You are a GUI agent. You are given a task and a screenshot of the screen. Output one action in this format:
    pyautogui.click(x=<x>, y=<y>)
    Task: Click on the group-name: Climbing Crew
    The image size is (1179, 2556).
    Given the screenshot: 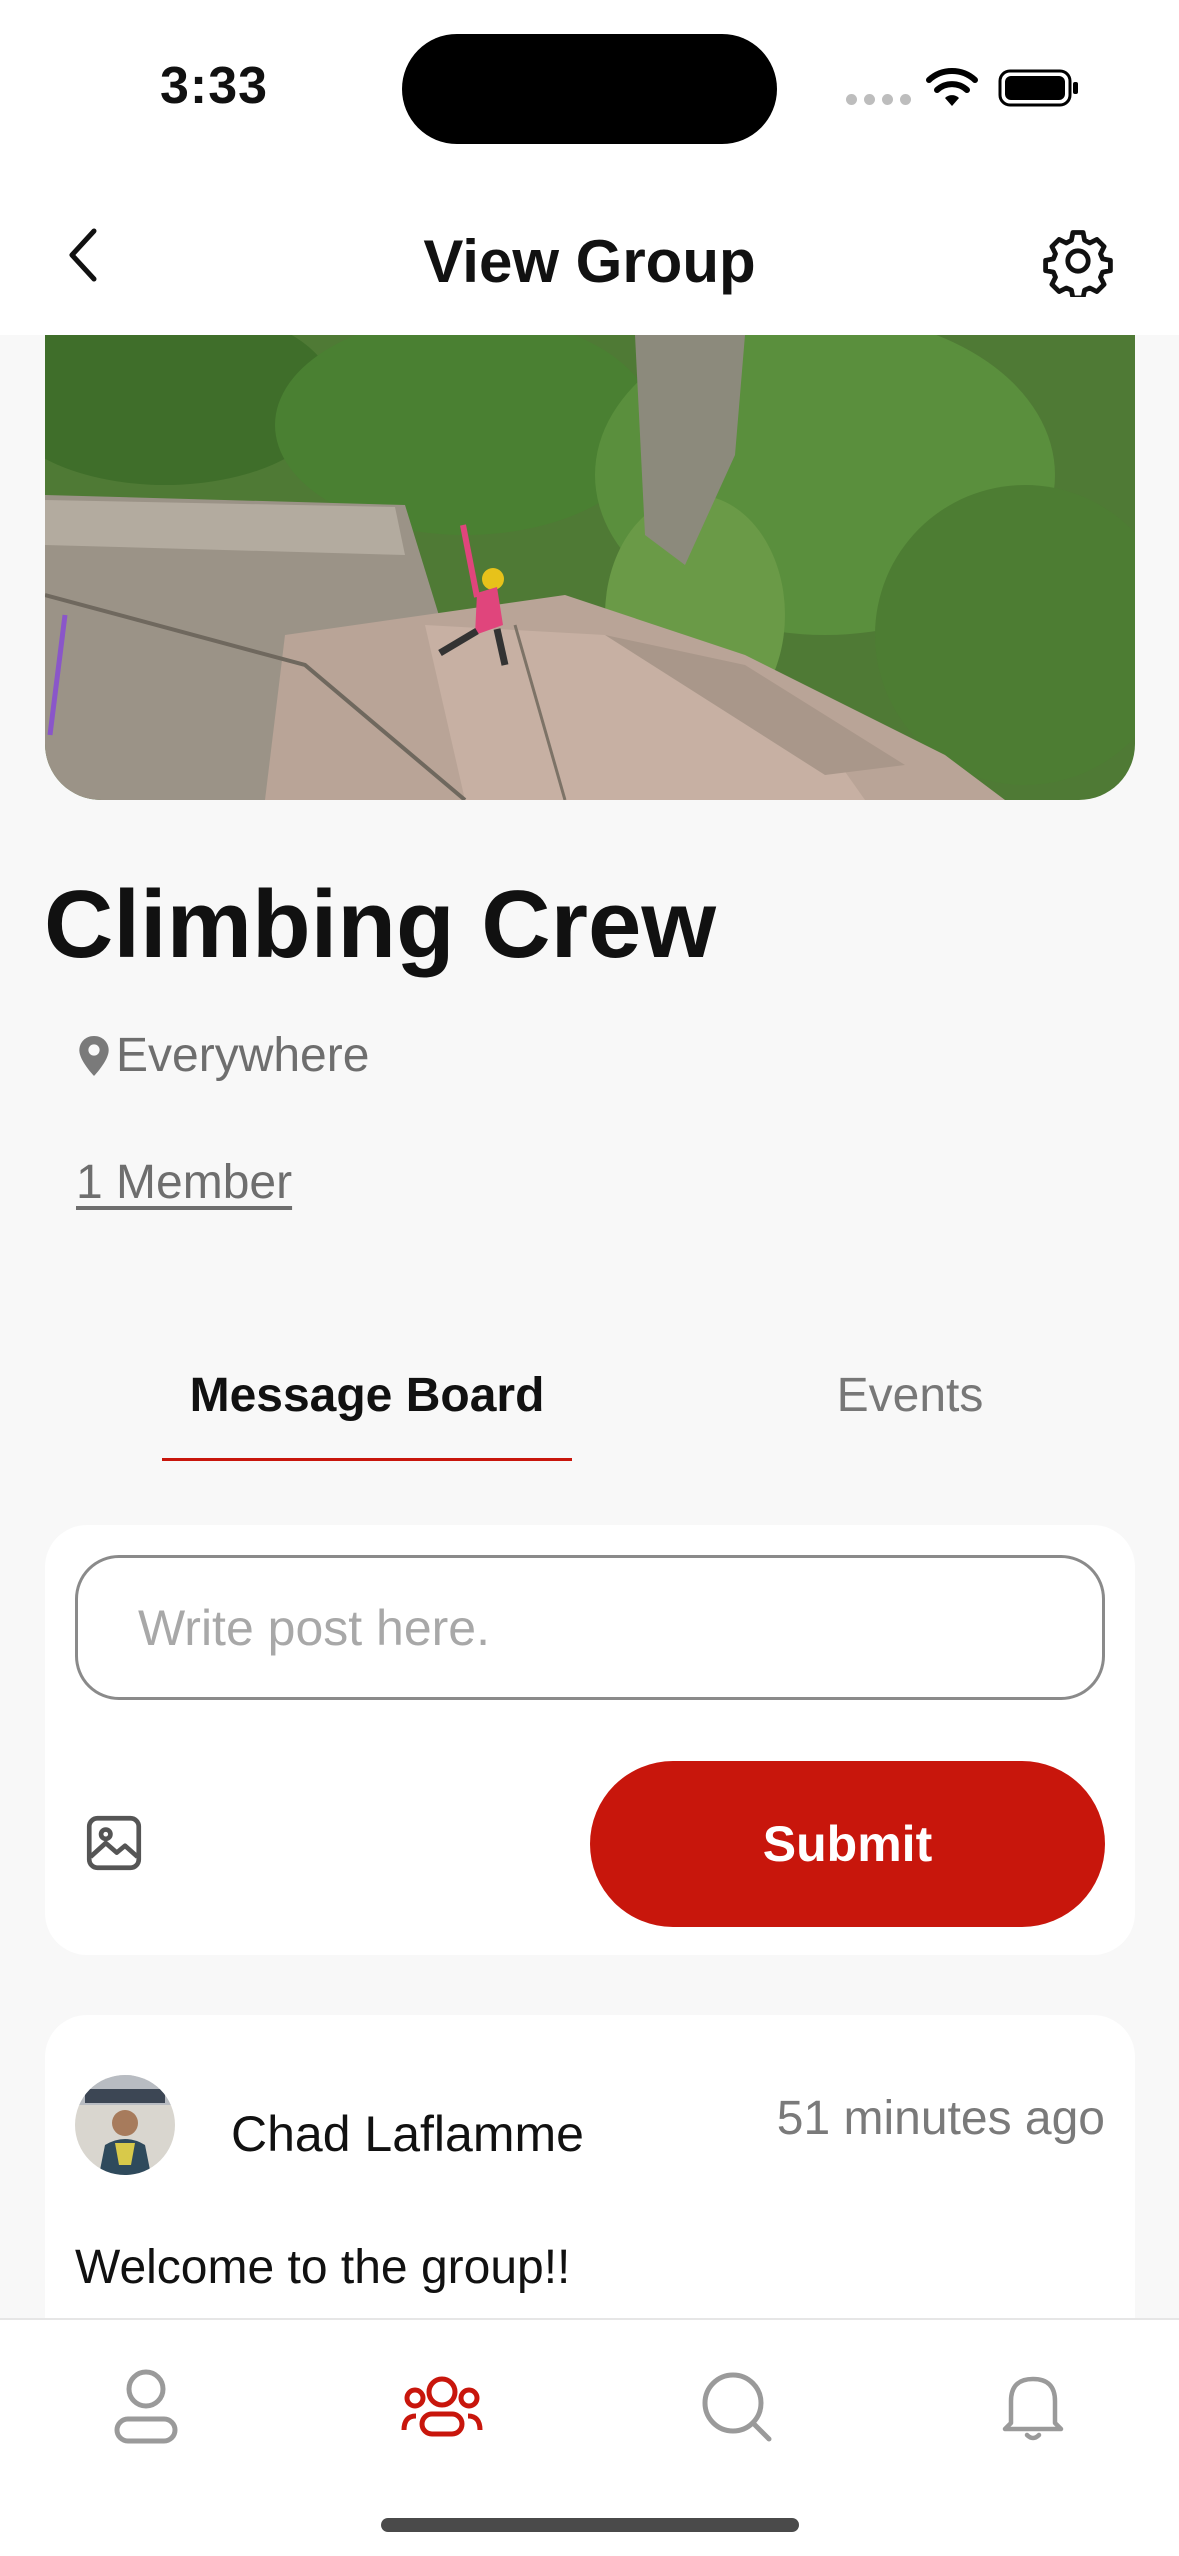 What is the action you would take?
    pyautogui.click(x=380, y=924)
    